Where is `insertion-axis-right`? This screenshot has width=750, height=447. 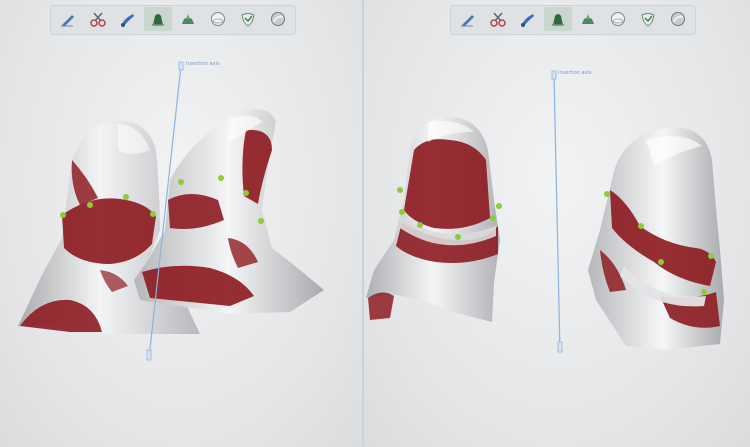 insertion-axis-right is located at coordinates (557, 211).